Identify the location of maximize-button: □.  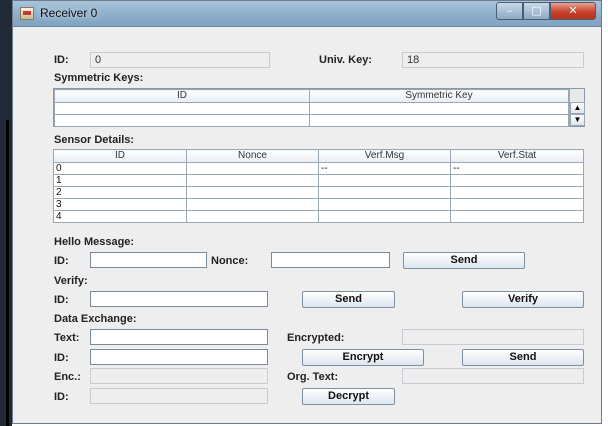
(536, 11).